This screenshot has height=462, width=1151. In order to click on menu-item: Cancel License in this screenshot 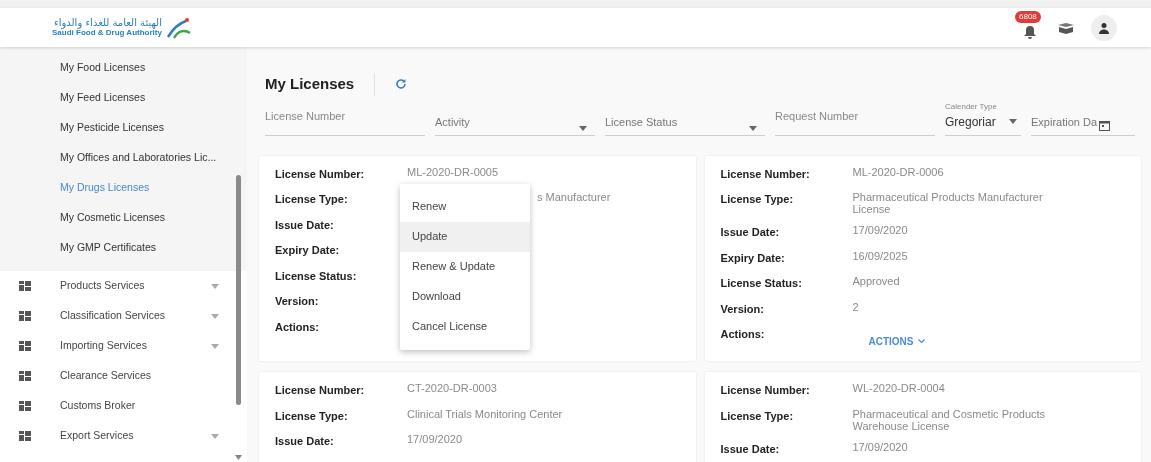, I will do `click(465, 326)`.